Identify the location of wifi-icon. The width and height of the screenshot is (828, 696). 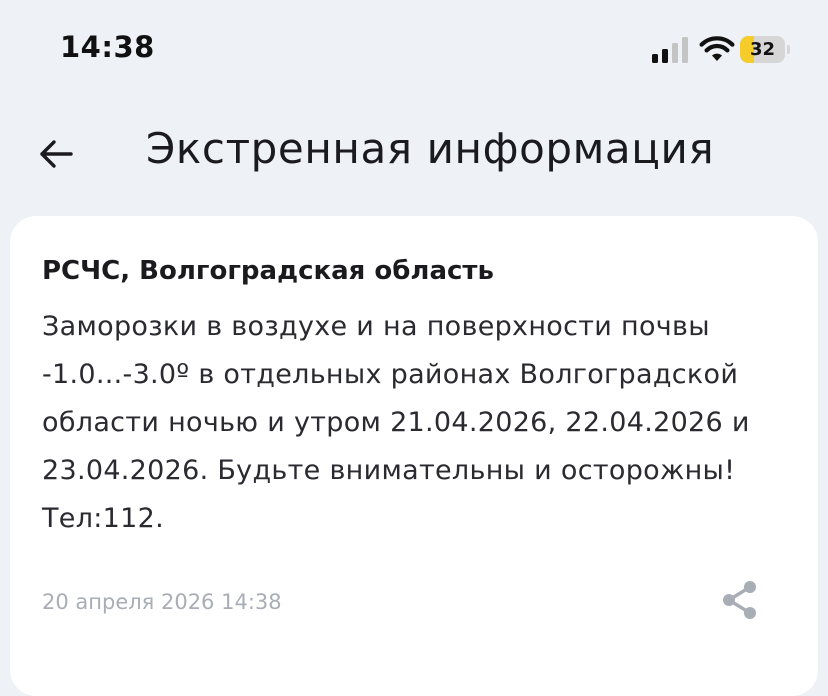
(717, 48).